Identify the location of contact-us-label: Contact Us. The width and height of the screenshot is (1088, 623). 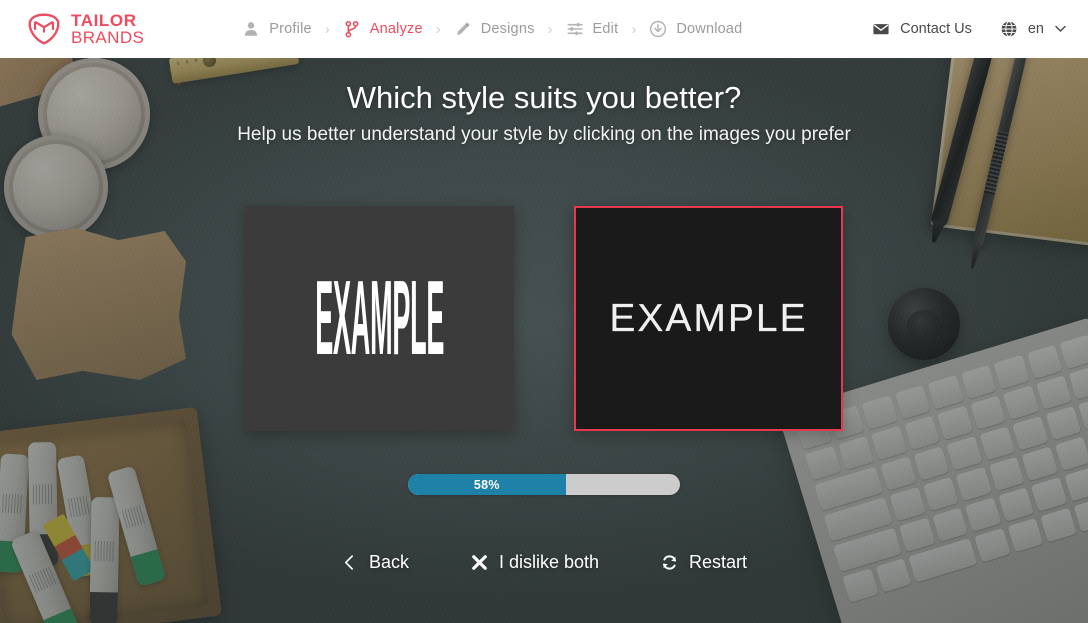
(936, 29).